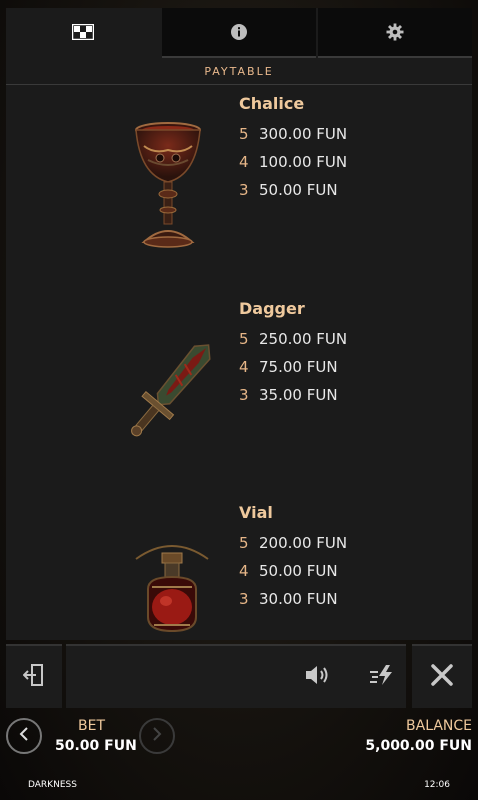  I want to click on dagger-icon, so click(170, 393).